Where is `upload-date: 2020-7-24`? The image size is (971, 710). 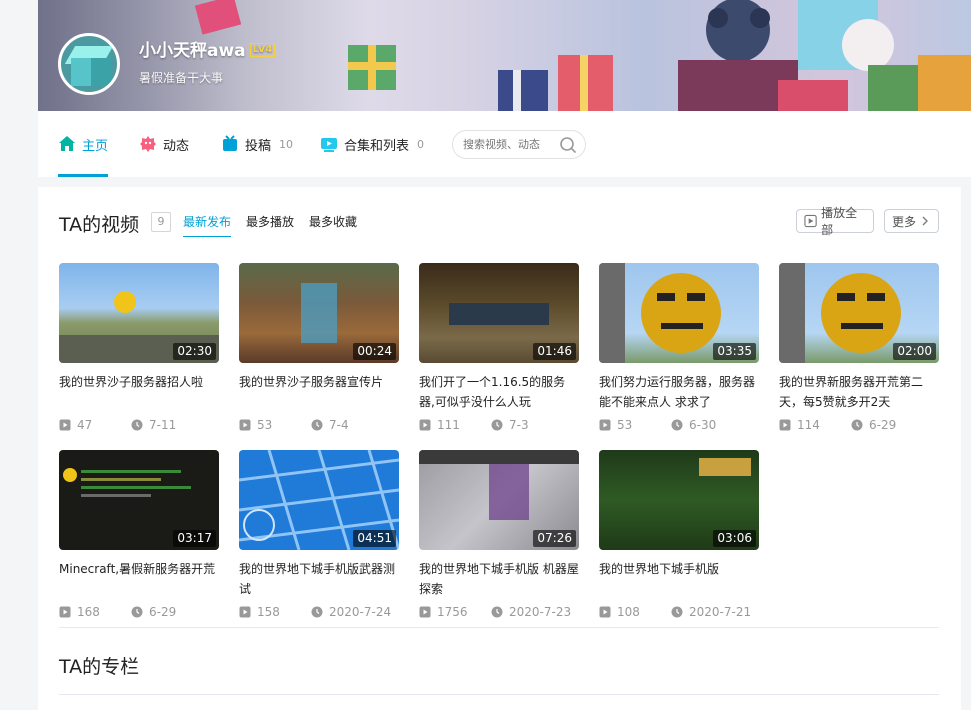 upload-date: 2020-7-24 is located at coordinates (360, 612).